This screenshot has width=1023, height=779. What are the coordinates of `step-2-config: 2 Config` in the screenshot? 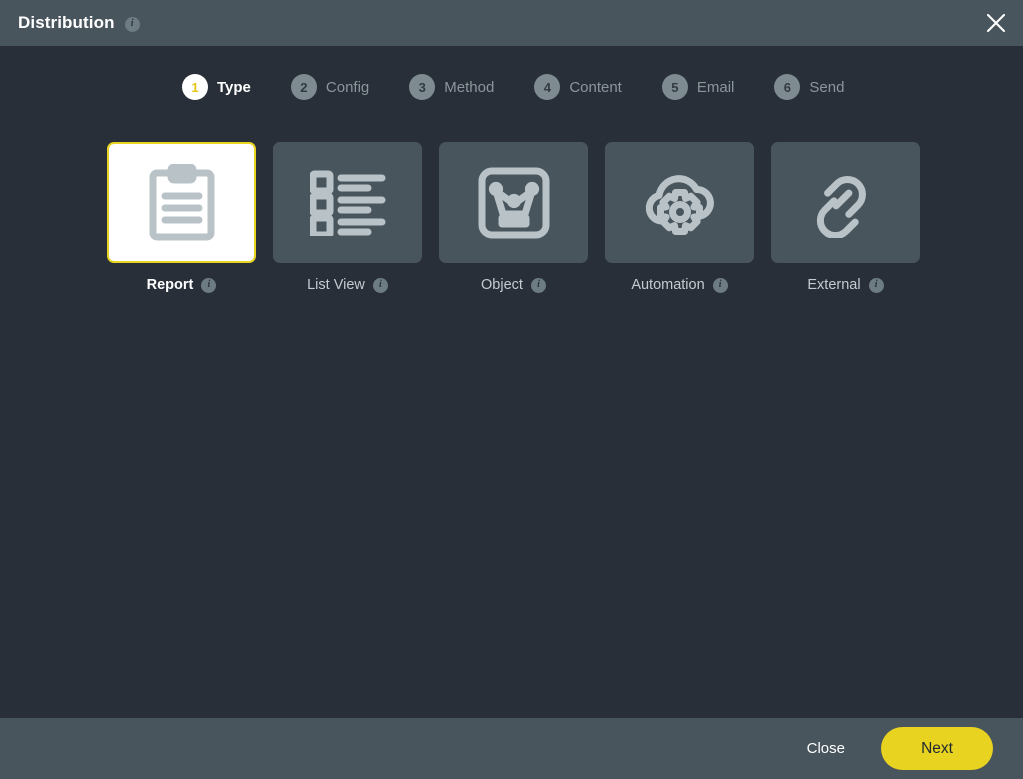 It's located at (330, 87).